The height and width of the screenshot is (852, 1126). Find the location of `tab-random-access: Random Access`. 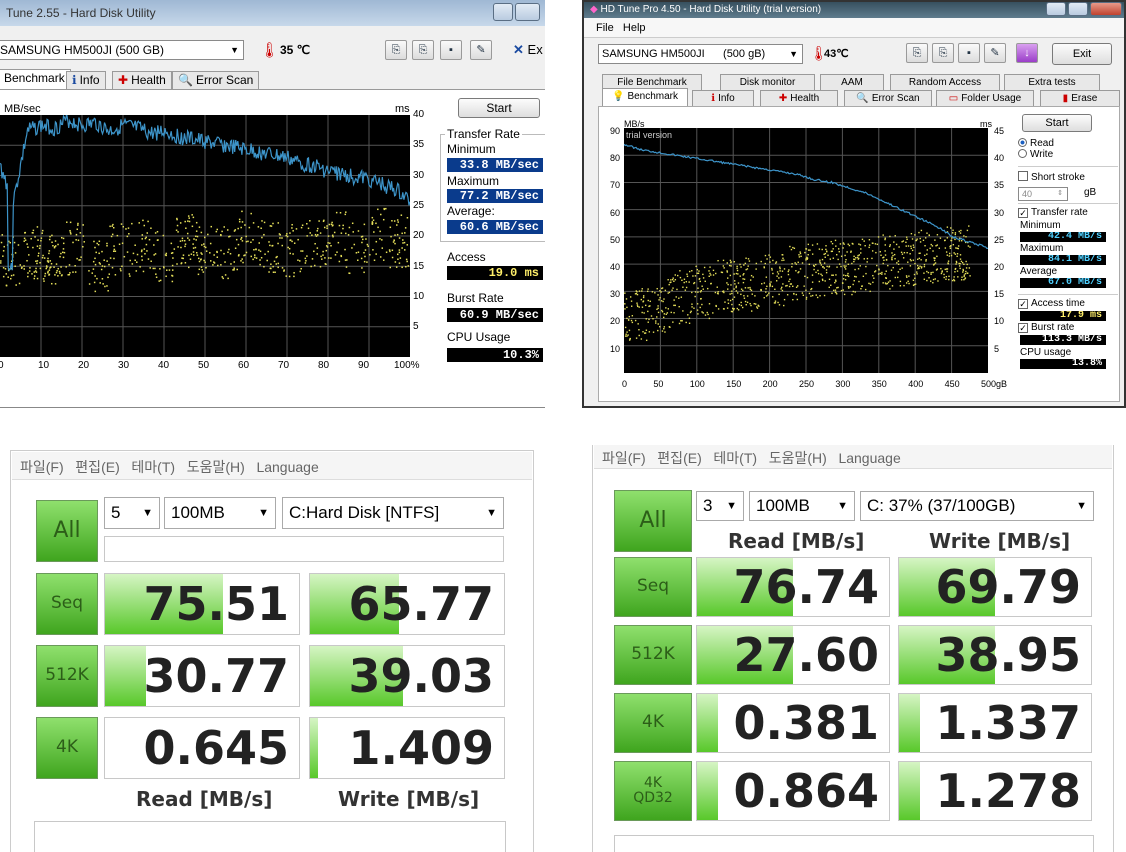

tab-random-access: Random Access is located at coordinates (945, 82).